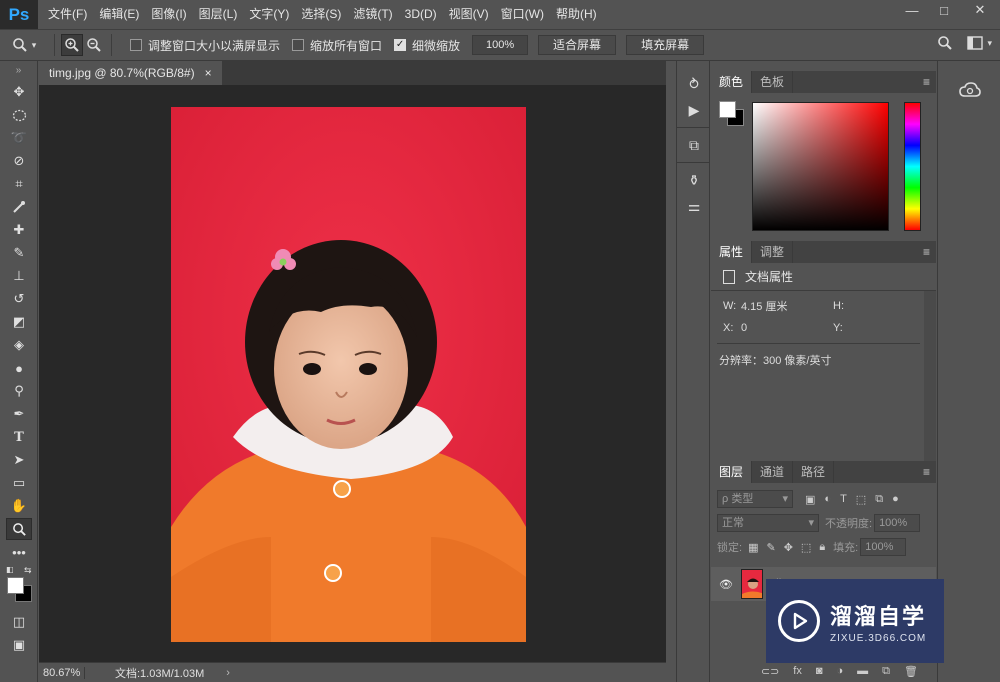  Describe the element at coordinates (19, 552) in the screenshot. I see `more-tools-icon: •••` at that location.